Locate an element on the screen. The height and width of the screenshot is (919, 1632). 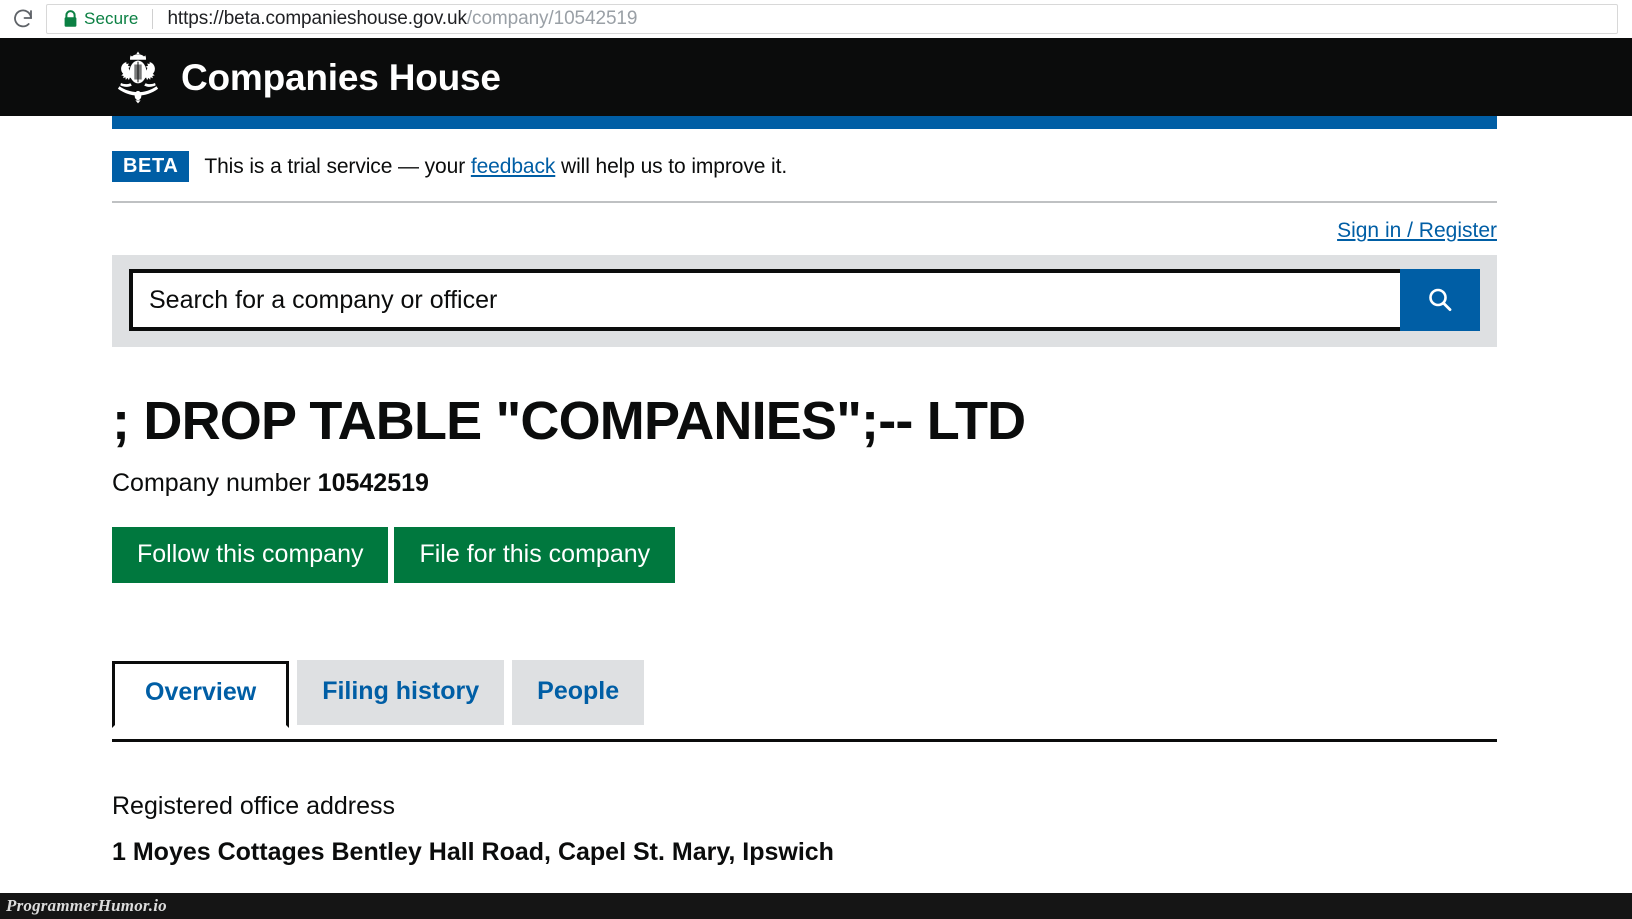
tab-list: Overview Filing history People is located at coordinates (804, 694).